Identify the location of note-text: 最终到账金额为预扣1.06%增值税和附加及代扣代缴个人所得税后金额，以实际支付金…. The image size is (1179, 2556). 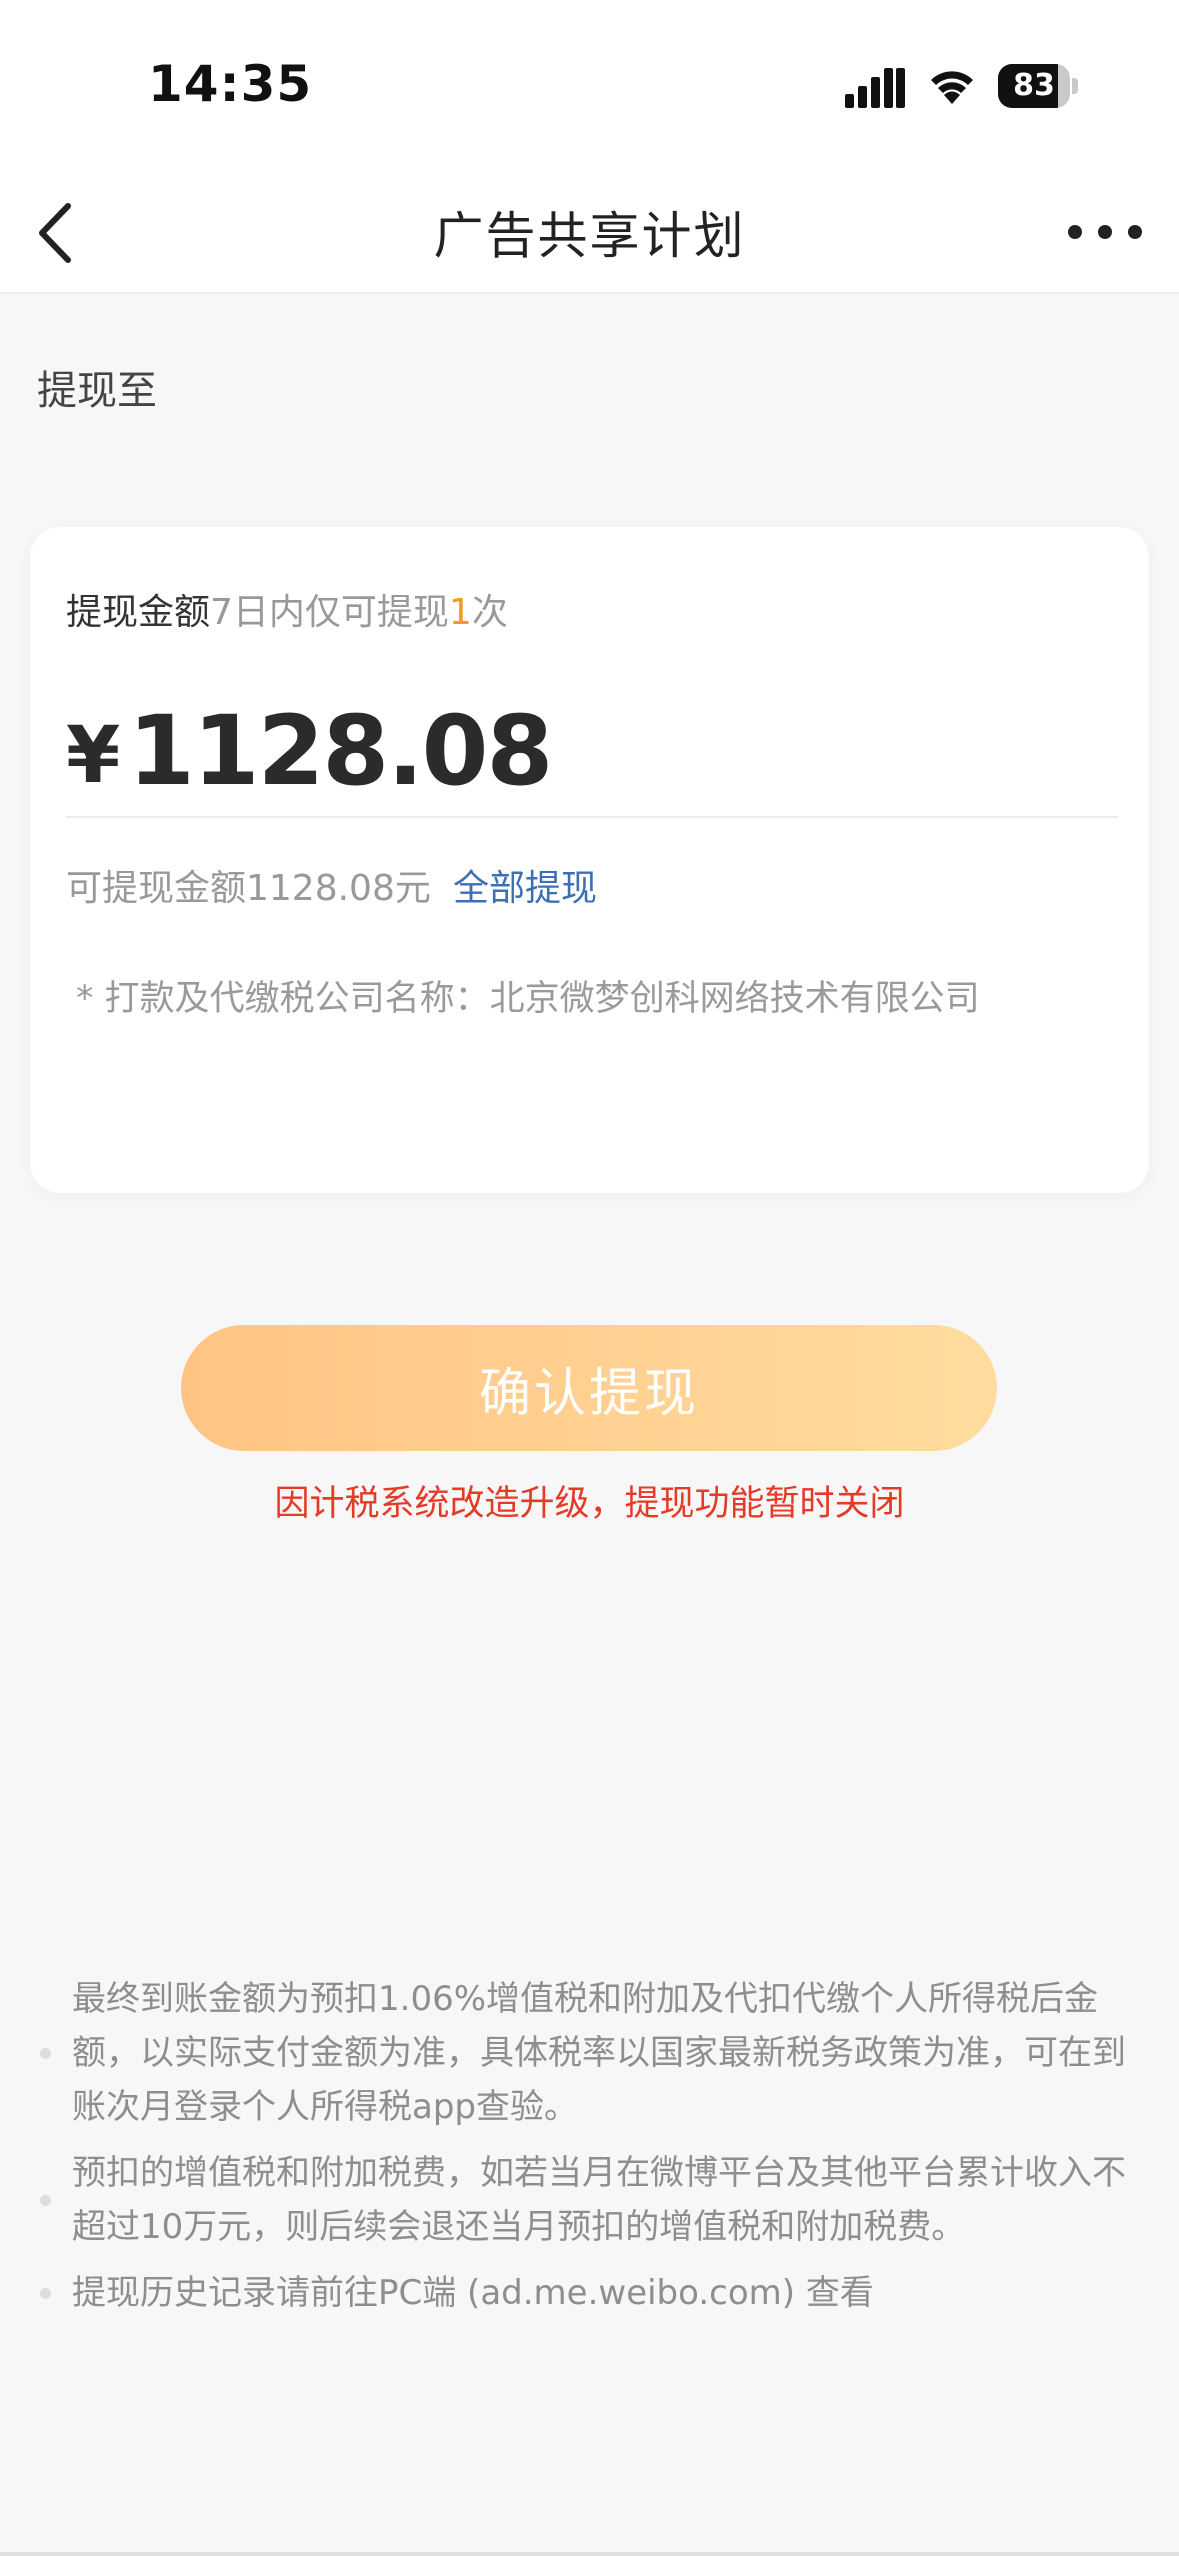
(599, 2053).